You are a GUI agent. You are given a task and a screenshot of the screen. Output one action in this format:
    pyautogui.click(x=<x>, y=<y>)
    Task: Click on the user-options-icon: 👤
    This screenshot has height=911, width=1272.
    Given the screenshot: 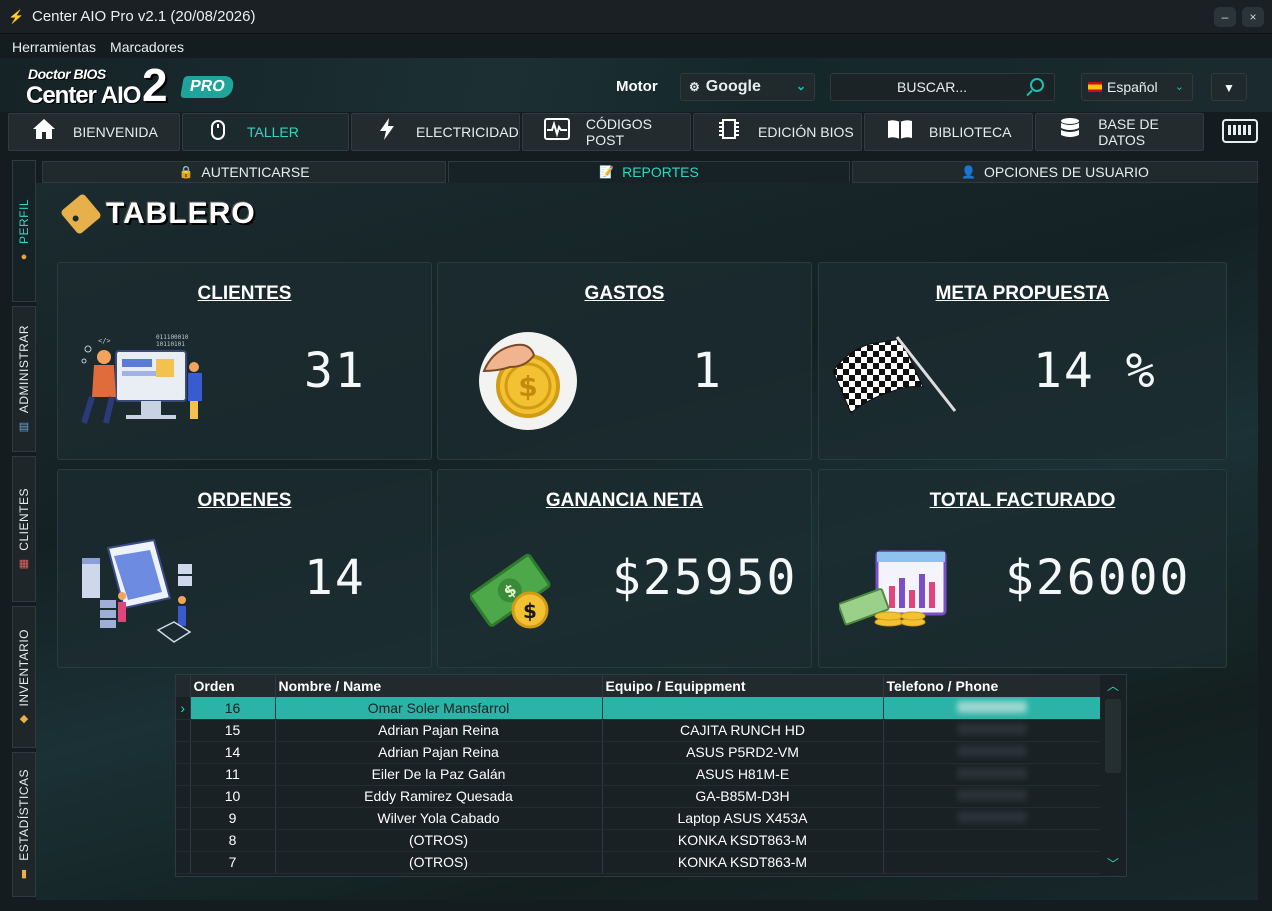 What is the action you would take?
    pyautogui.click(x=969, y=172)
    